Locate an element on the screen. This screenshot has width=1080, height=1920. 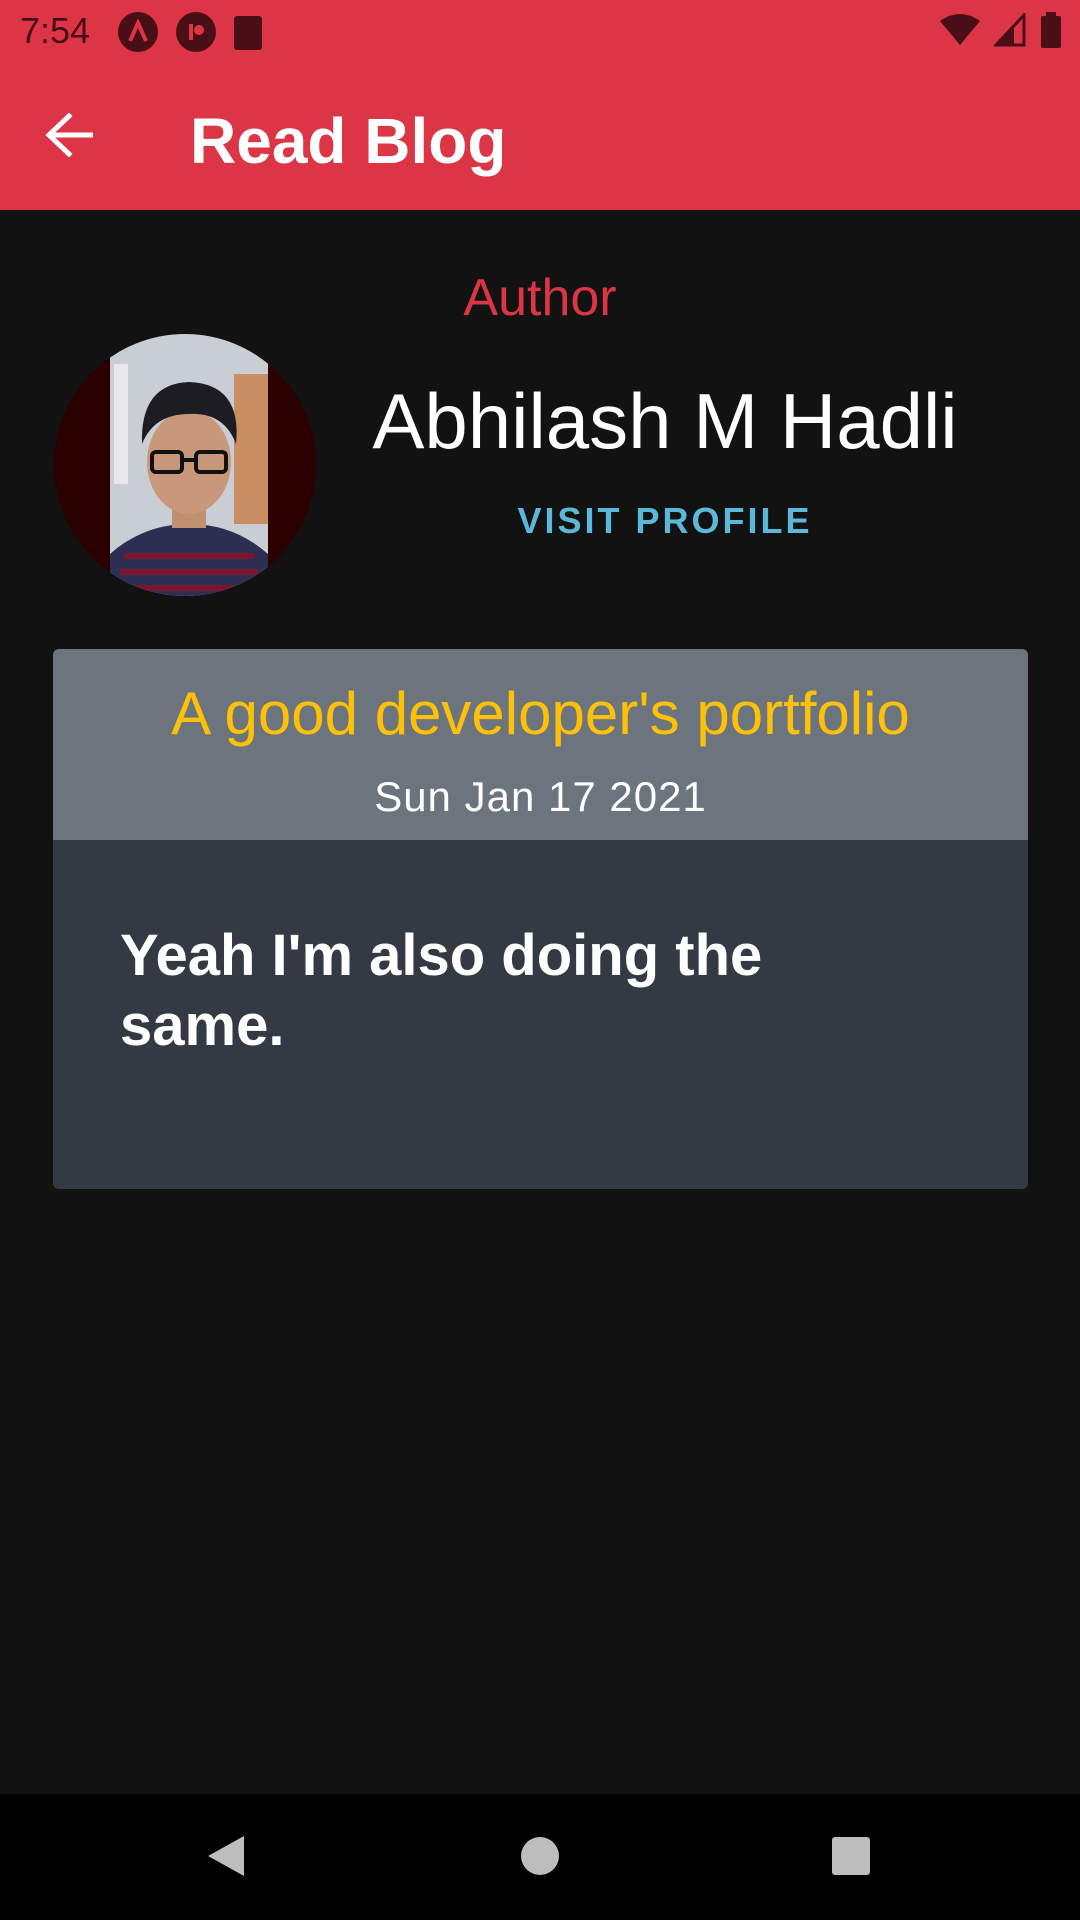
avatar-photo is located at coordinates (185, 465).